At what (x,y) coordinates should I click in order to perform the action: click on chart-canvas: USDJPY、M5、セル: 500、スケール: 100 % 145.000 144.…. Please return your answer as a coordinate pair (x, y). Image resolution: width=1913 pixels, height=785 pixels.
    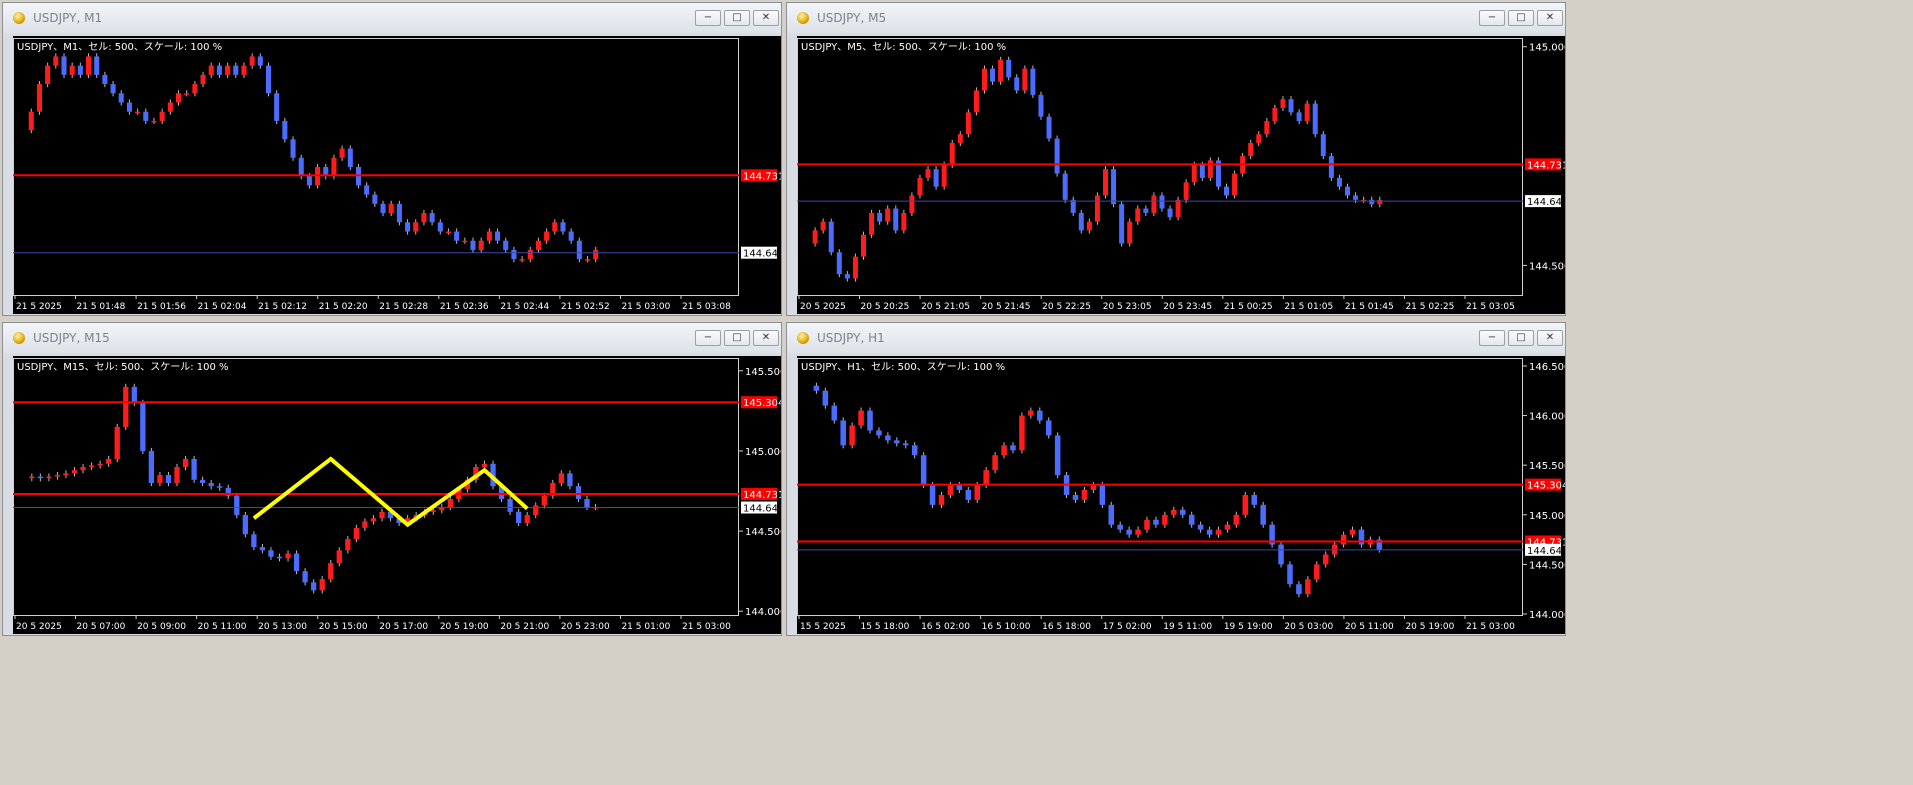
    Looking at the image, I should click on (1181, 175).